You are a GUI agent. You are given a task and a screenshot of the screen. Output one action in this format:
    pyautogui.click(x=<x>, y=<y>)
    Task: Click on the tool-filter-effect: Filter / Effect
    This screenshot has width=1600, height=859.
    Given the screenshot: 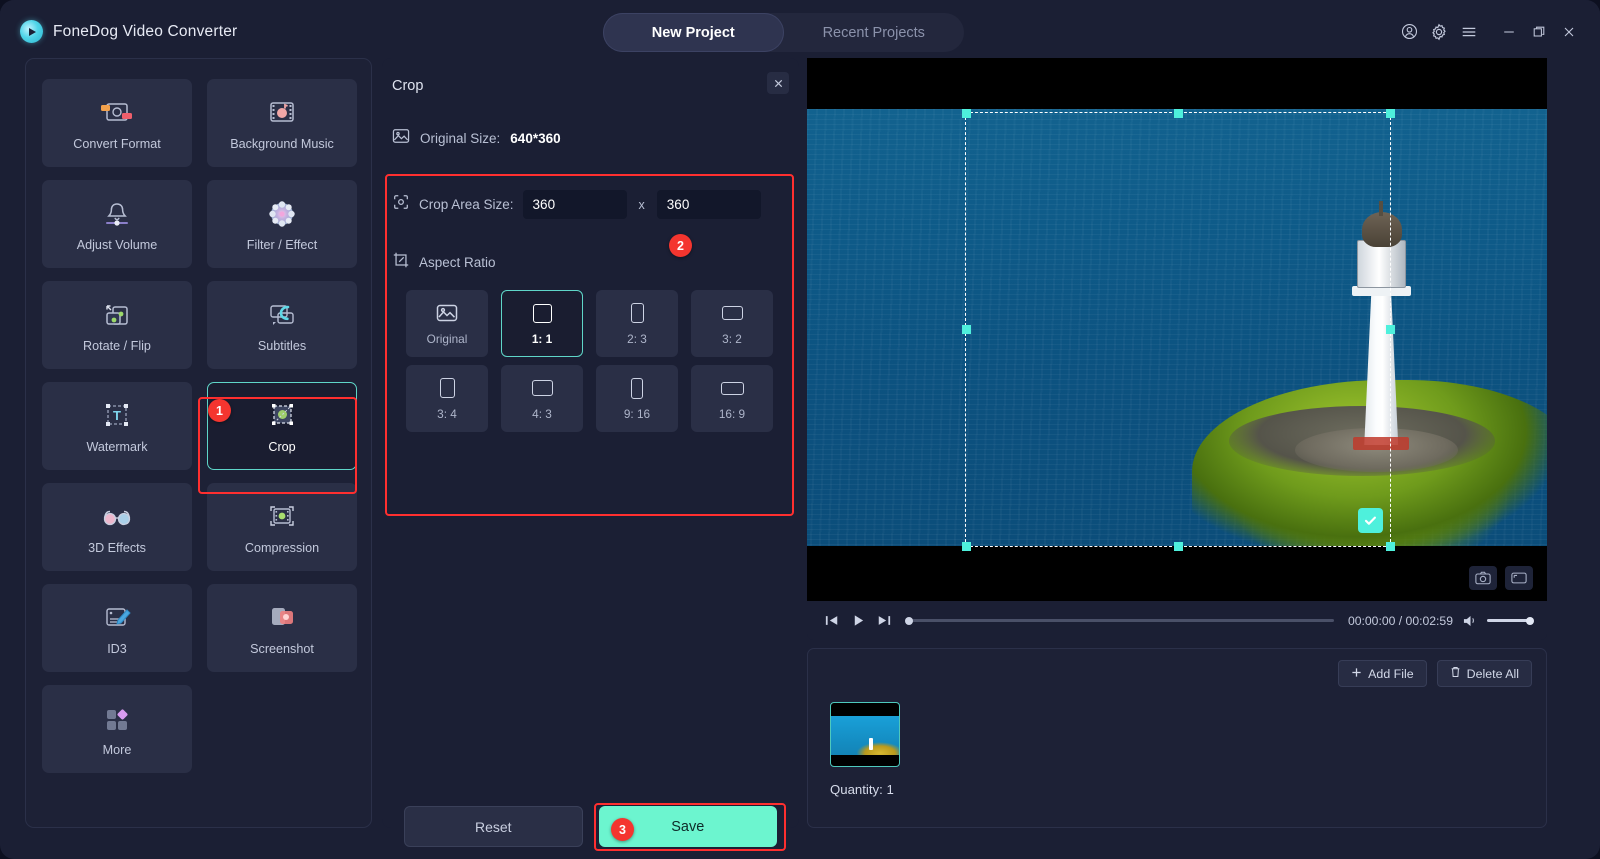 What is the action you would take?
    pyautogui.click(x=282, y=224)
    